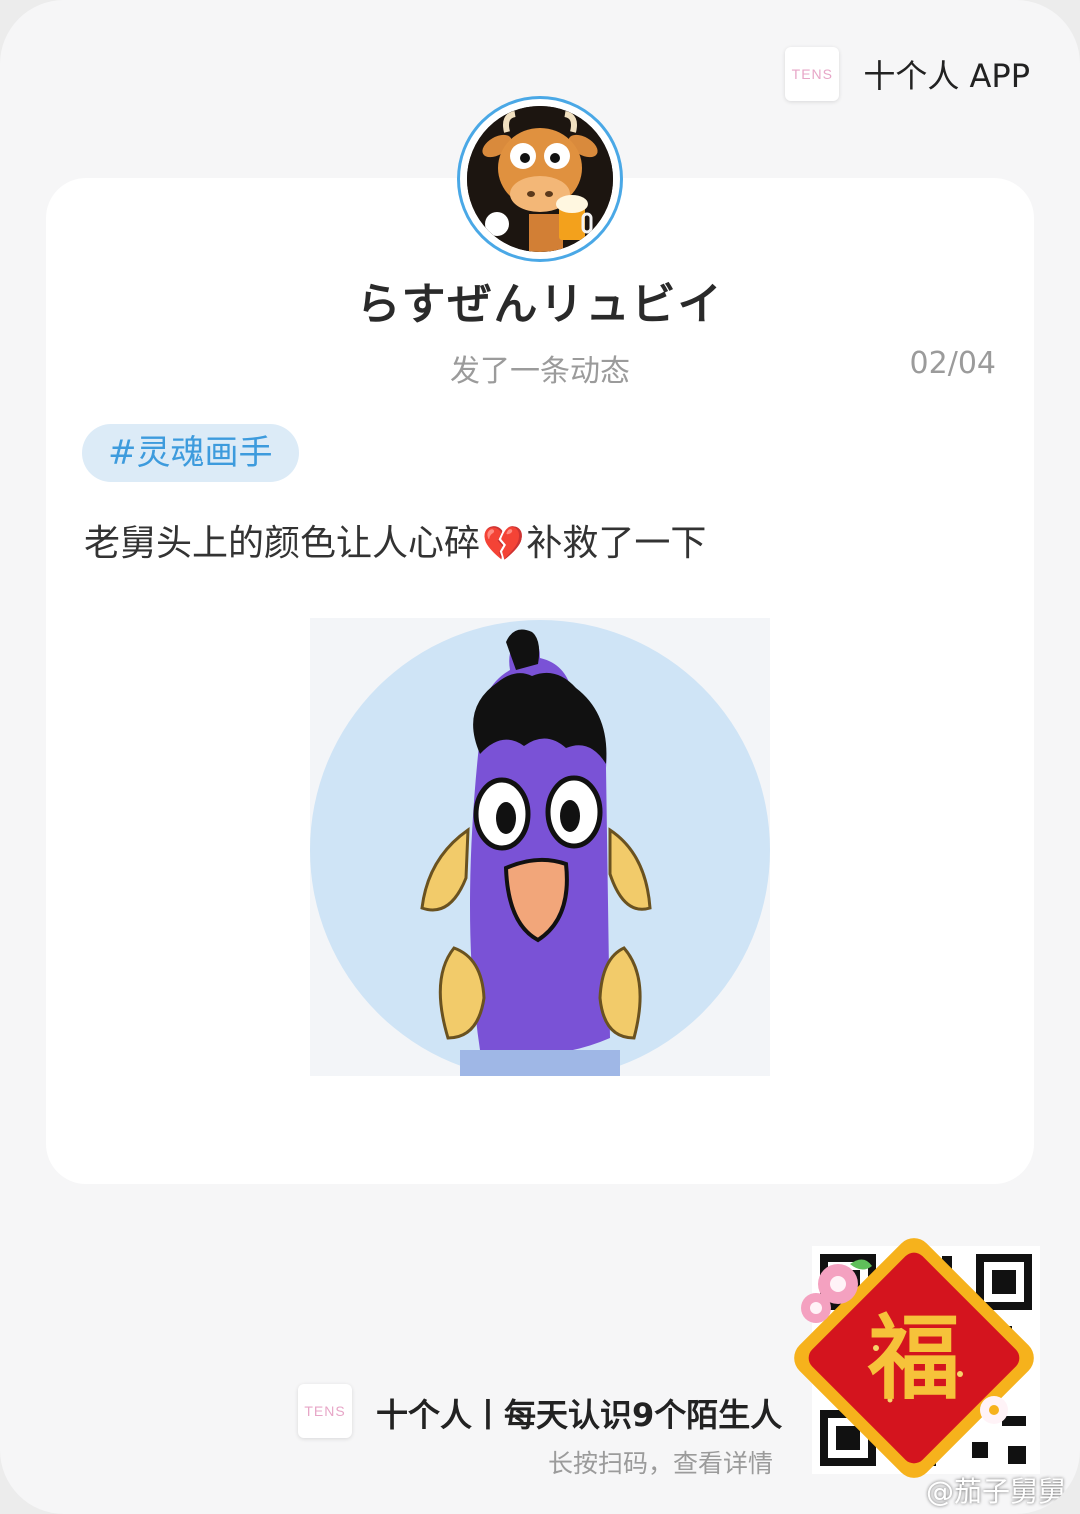 The height and width of the screenshot is (1514, 1080). What do you see at coordinates (282, 543) in the screenshot?
I see `post-text-before: 老舅头上的颜色让人心碎` at bounding box center [282, 543].